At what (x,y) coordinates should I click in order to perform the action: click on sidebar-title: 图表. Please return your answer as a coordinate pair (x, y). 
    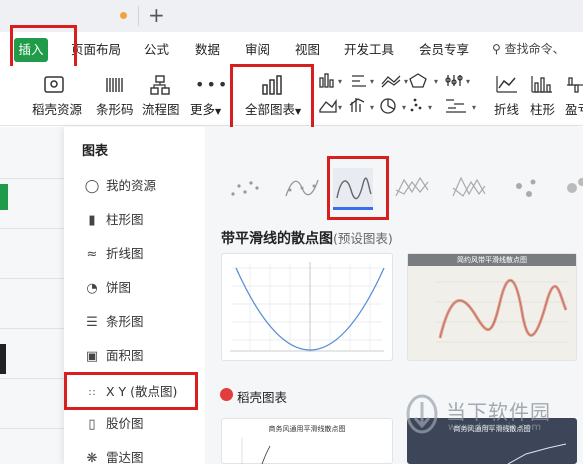
    Looking at the image, I should click on (95, 151).